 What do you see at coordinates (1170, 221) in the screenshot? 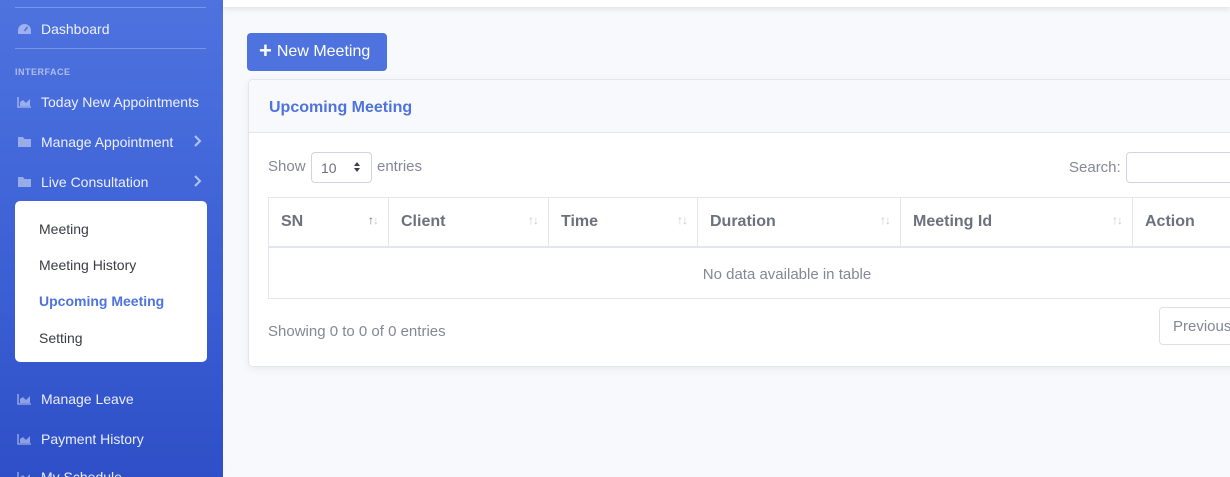
I see `column-header-label: Action` at bounding box center [1170, 221].